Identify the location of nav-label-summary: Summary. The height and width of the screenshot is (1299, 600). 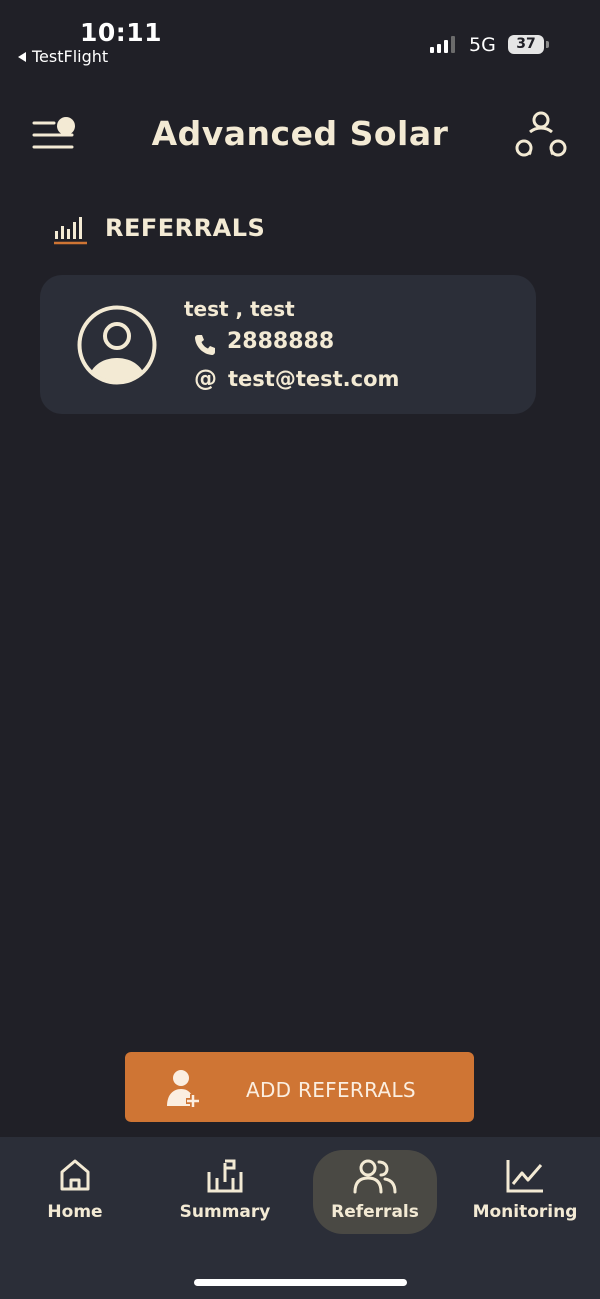
(225, 1212).